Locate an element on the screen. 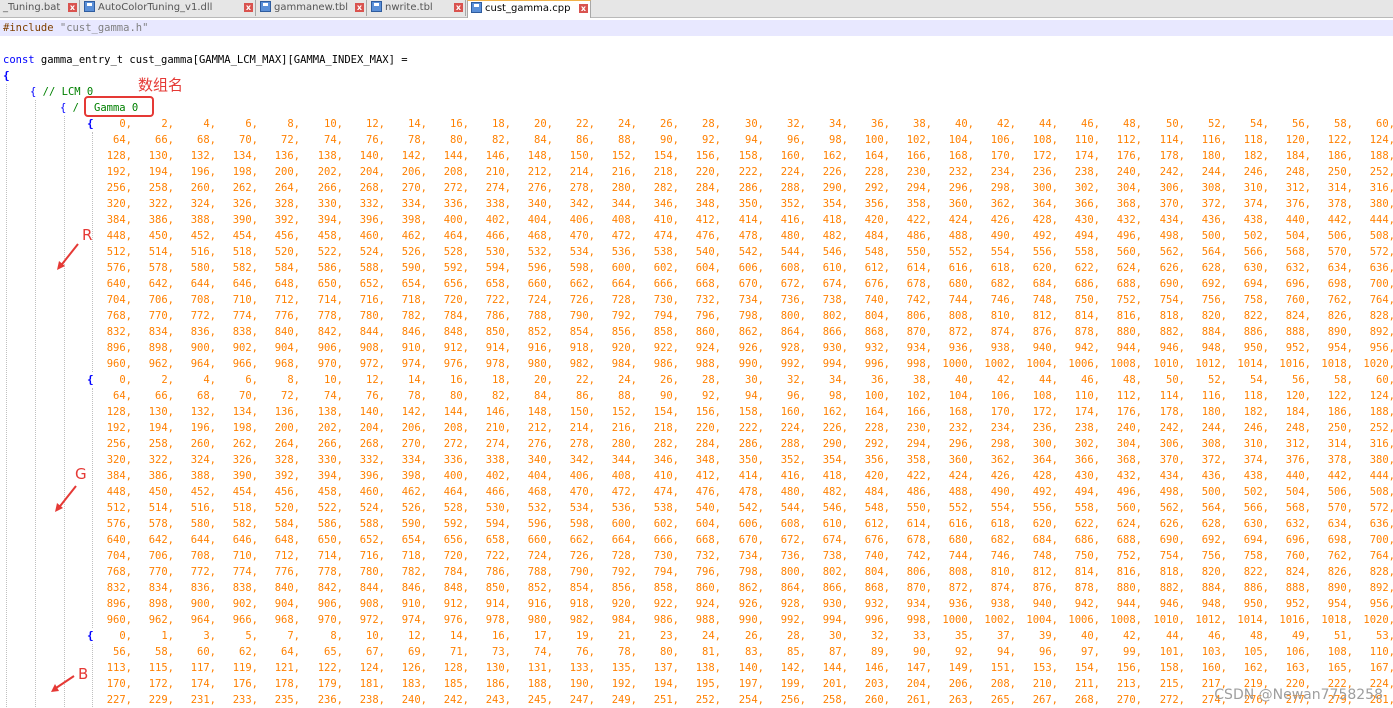  gamma-value: 272, is located at coordinates (1172, 700).